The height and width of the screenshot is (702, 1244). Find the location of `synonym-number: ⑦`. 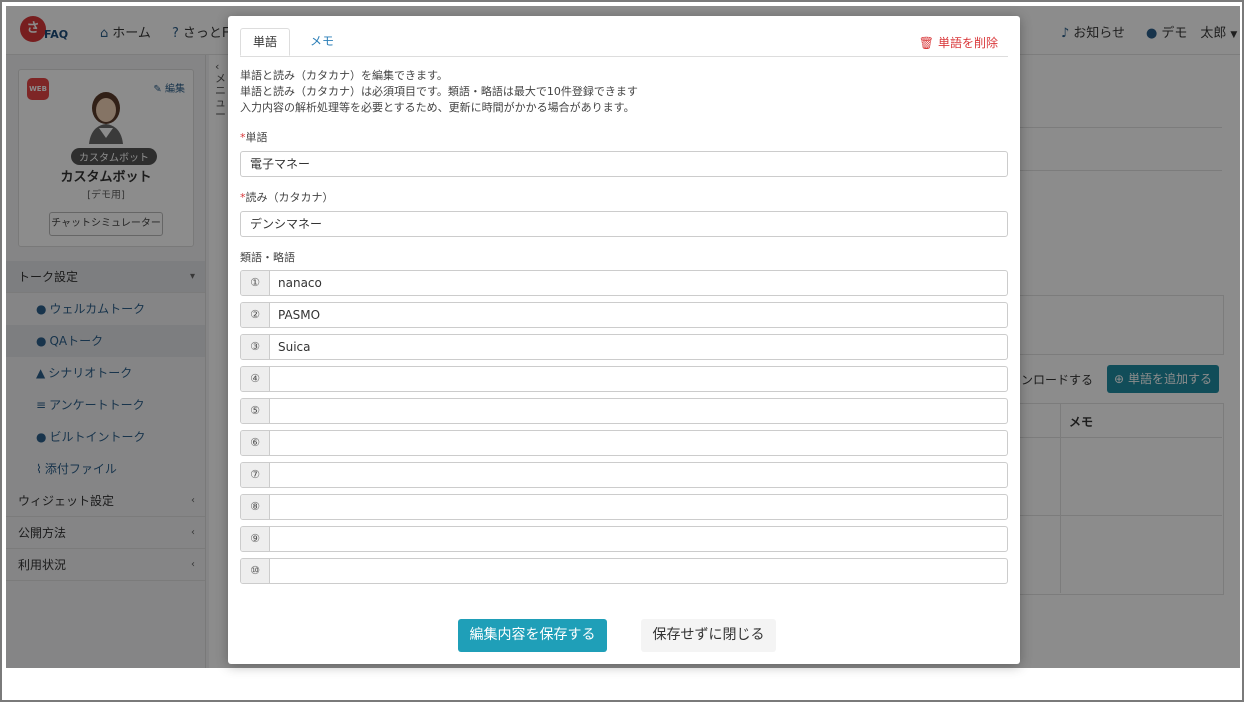

synonym-number: ⑦ is located at coordinates (255, 475).